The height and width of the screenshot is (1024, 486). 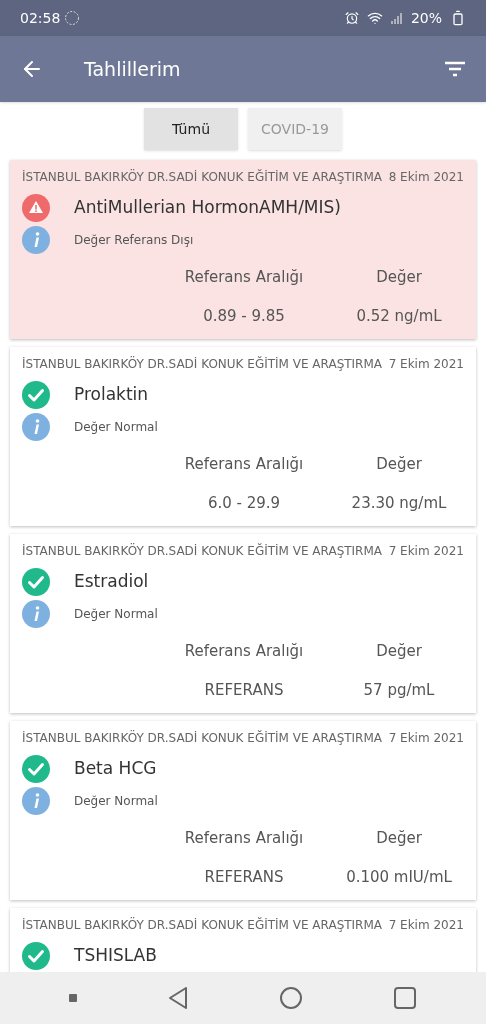 What do you see at coordinates (111, 395) in the screenshot?
I see `test-name: Prolaktin` at bounding box center [111, 395].